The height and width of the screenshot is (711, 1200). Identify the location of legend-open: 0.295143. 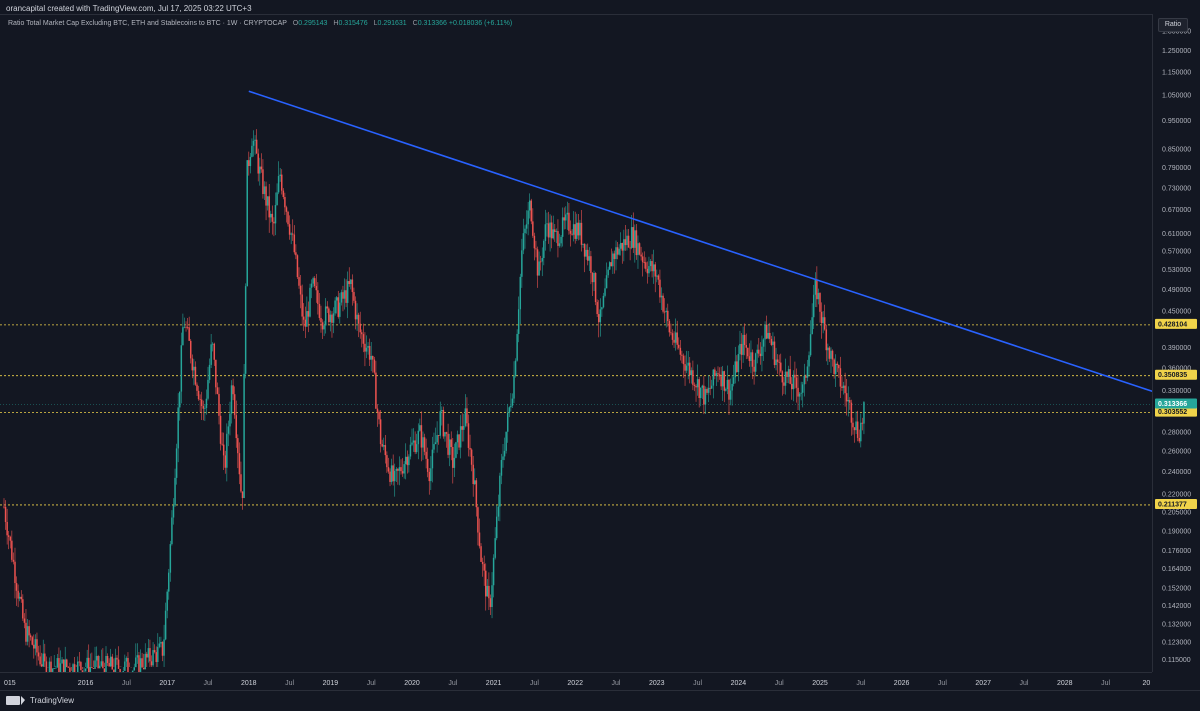
(312, 23).